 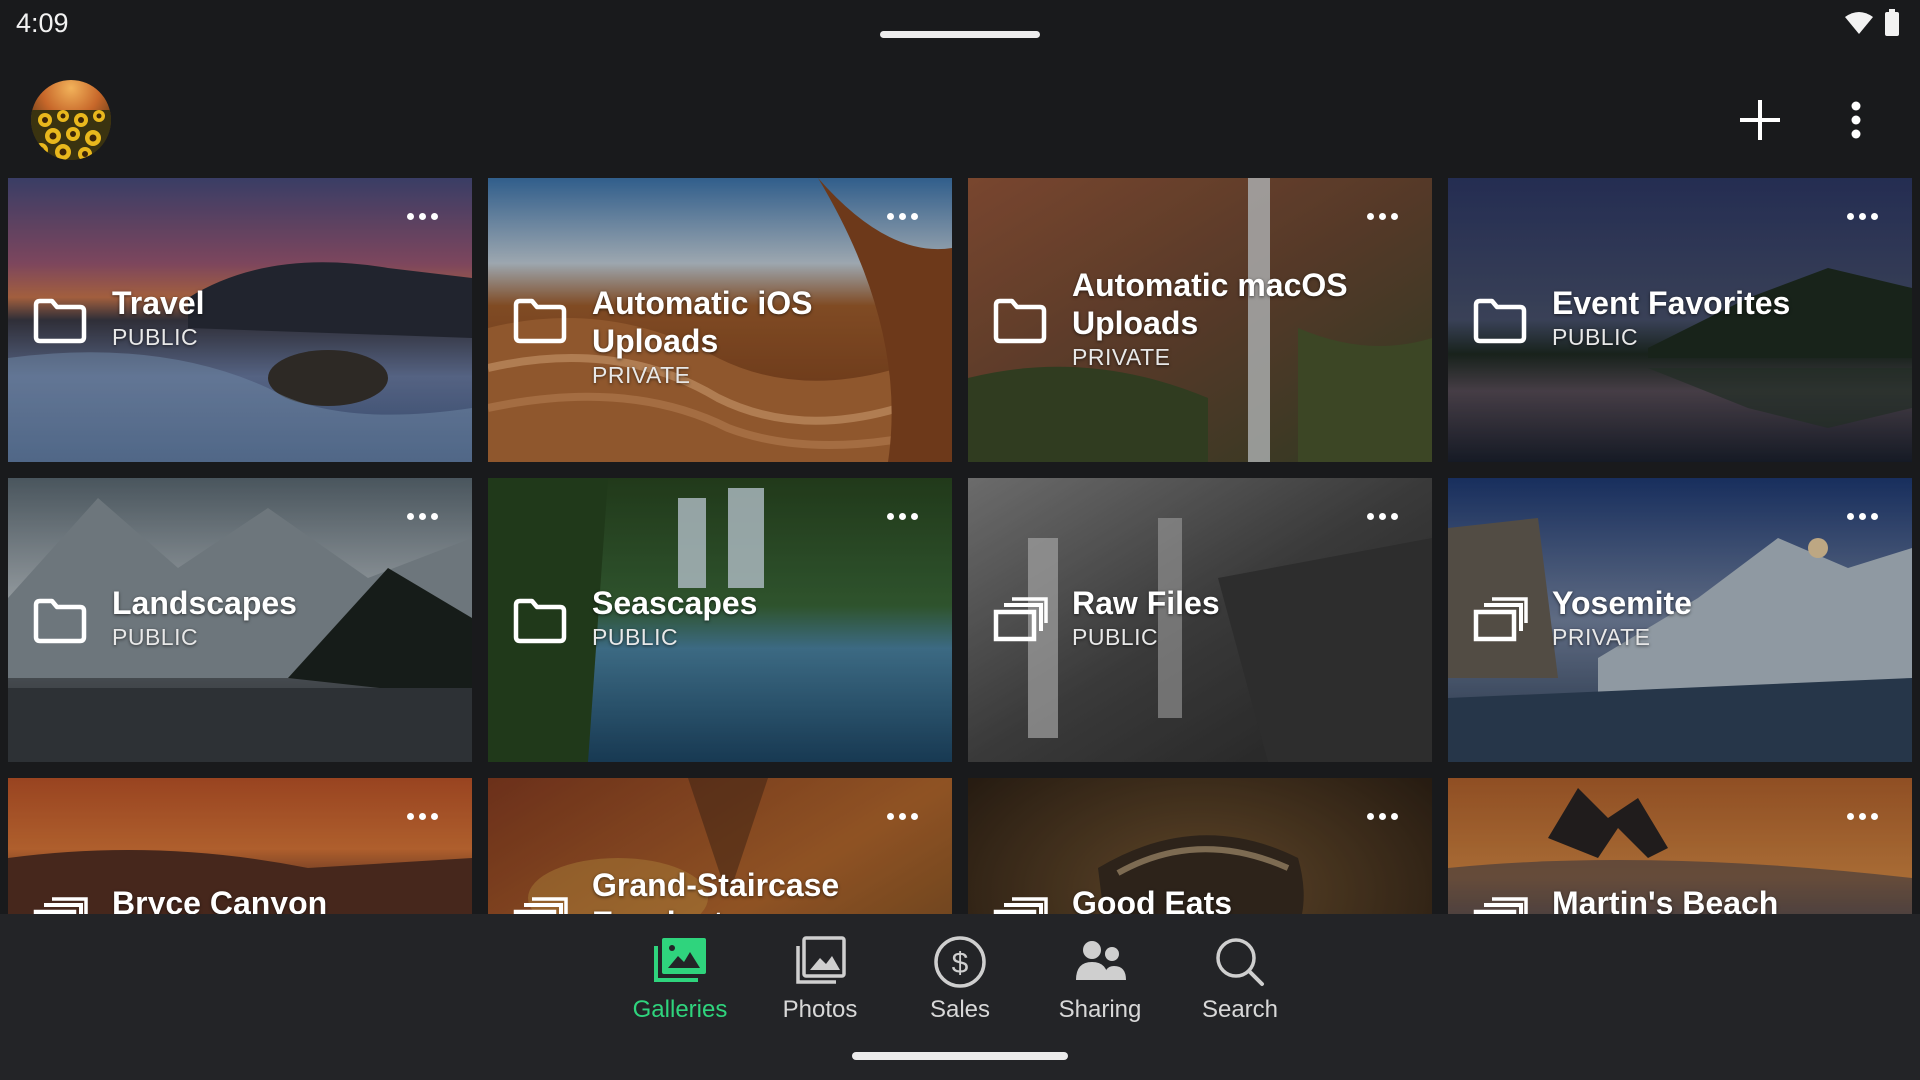 I want to click on gallery-title: Bryce Canyon, so click(x=220, y=899).